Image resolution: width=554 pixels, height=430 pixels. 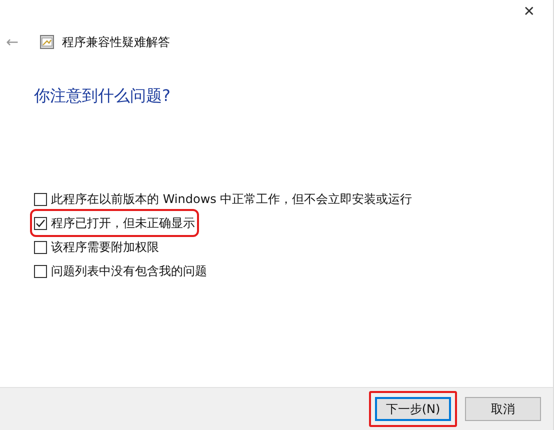 I want to click on window-app-icon, so click(x=47, y=42).